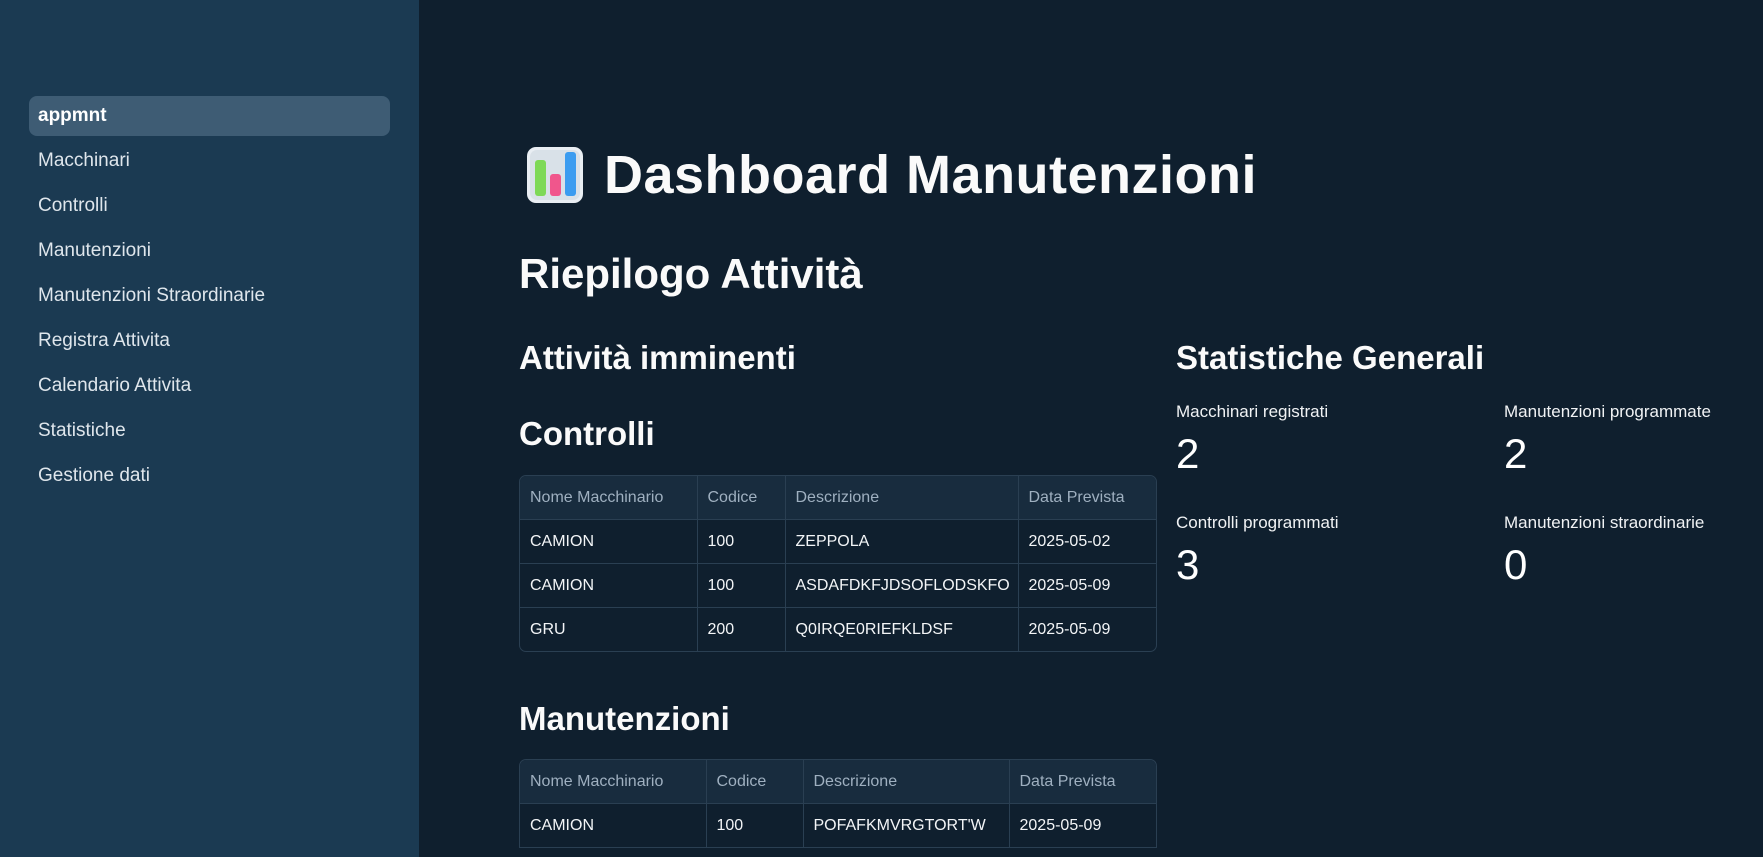 This screenshot has width=1763, height=857. What do you see at coordinates (209, 386) in the screenshot?
I see `sidebar-item-calendario-attivita: Calendario Attivita` at bounding box center [209, 386].